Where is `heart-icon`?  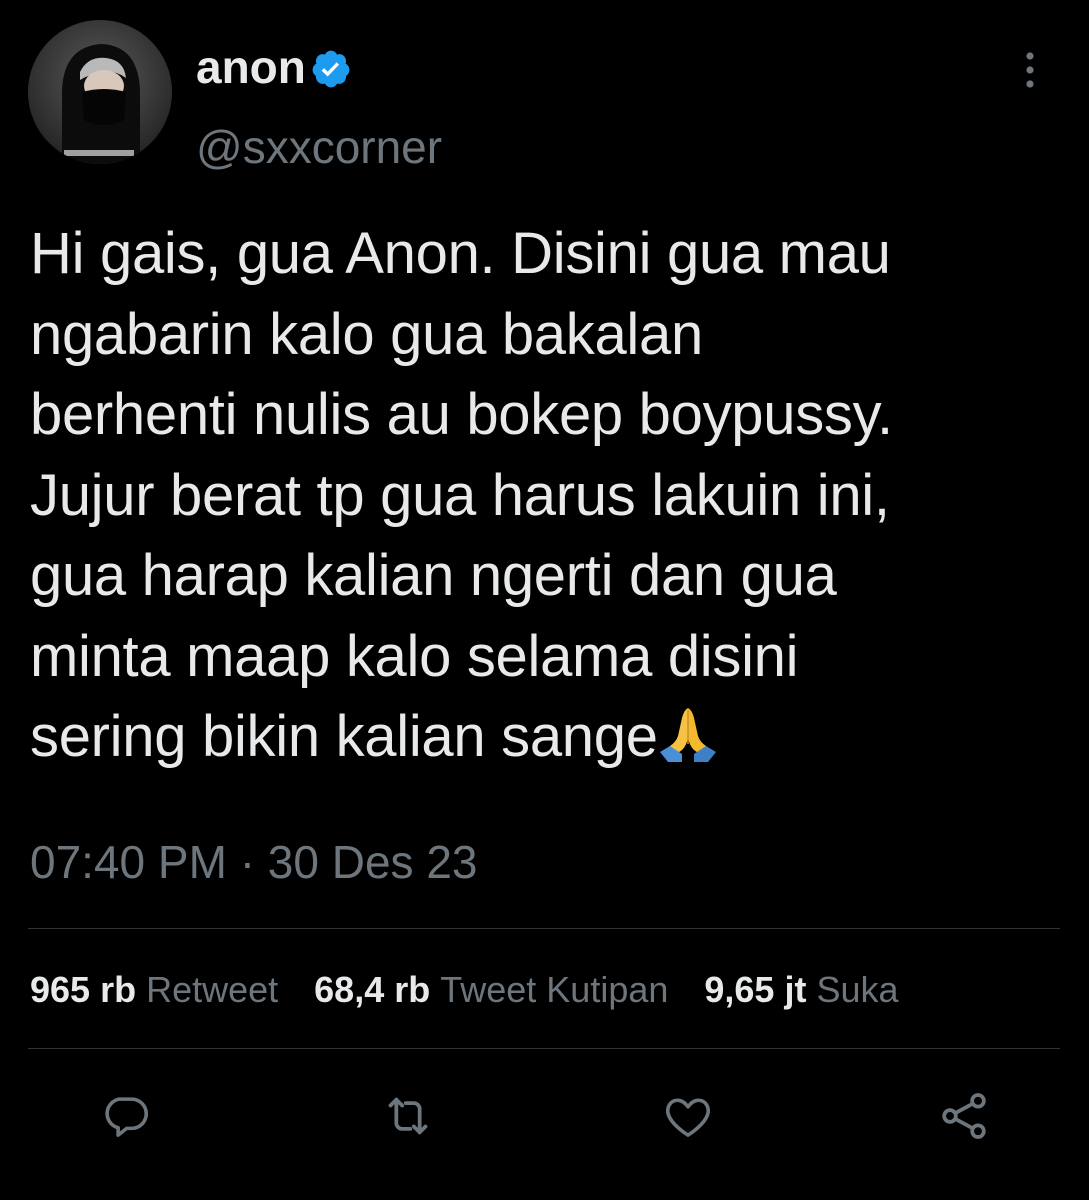 heart-icon is located at coordinates (688, 1117).